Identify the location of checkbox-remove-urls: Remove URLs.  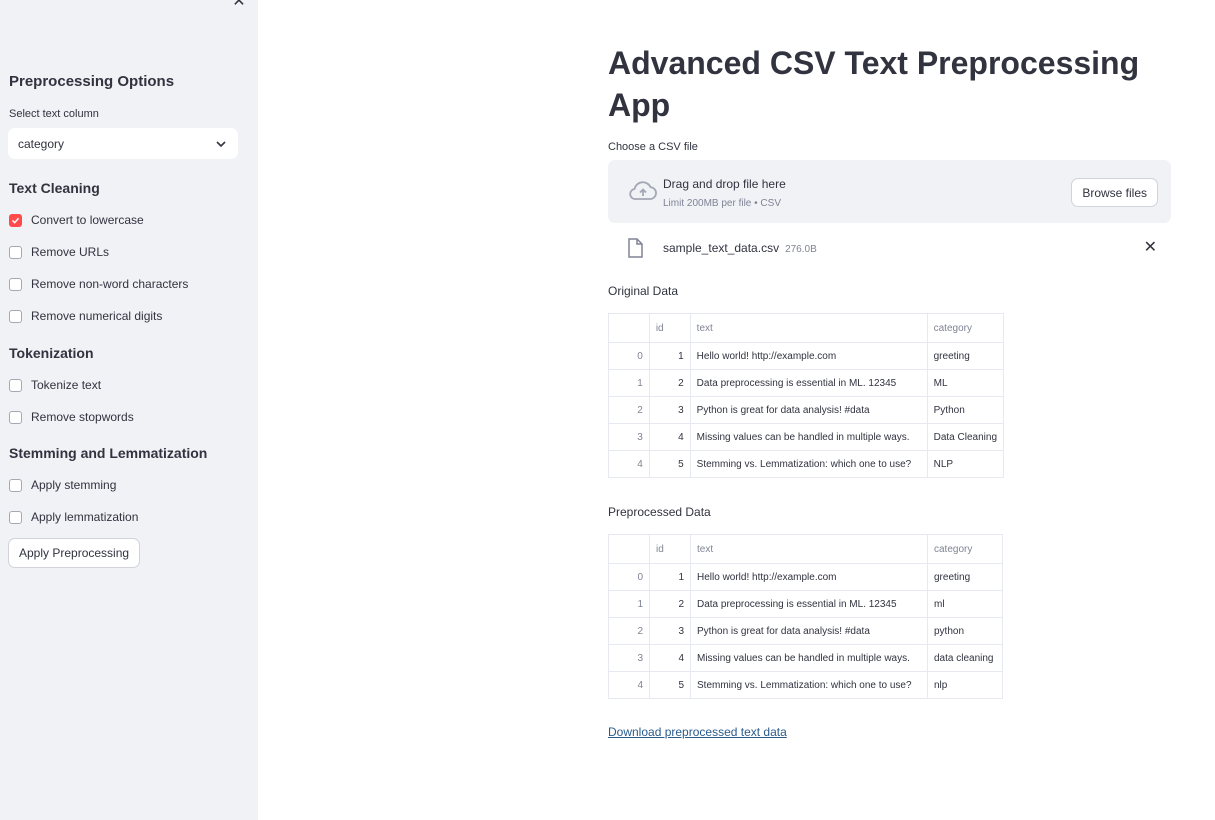
(59, 252).